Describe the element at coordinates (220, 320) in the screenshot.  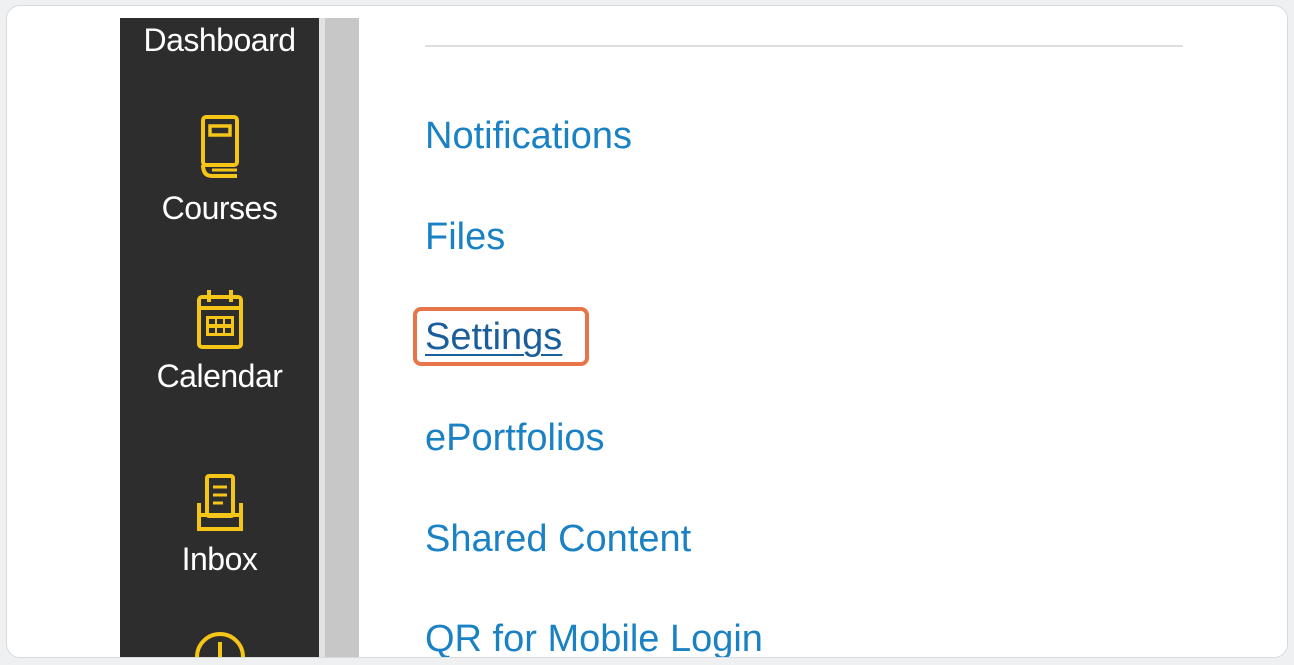
I see `calendar-icon` at that location.